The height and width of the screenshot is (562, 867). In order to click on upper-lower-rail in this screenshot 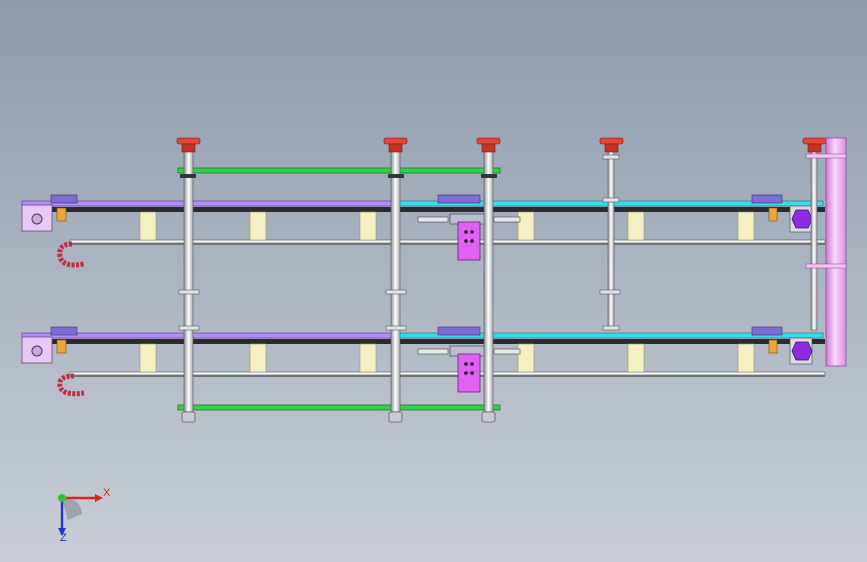, I will do `click(447, 241)`.